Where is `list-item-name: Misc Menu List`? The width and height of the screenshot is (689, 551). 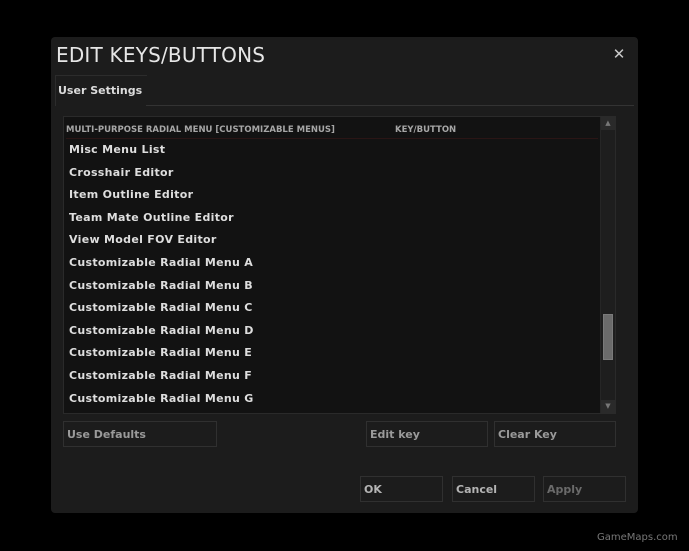
list-item-name: Misc Menu List is located at coordinates (117, 149).